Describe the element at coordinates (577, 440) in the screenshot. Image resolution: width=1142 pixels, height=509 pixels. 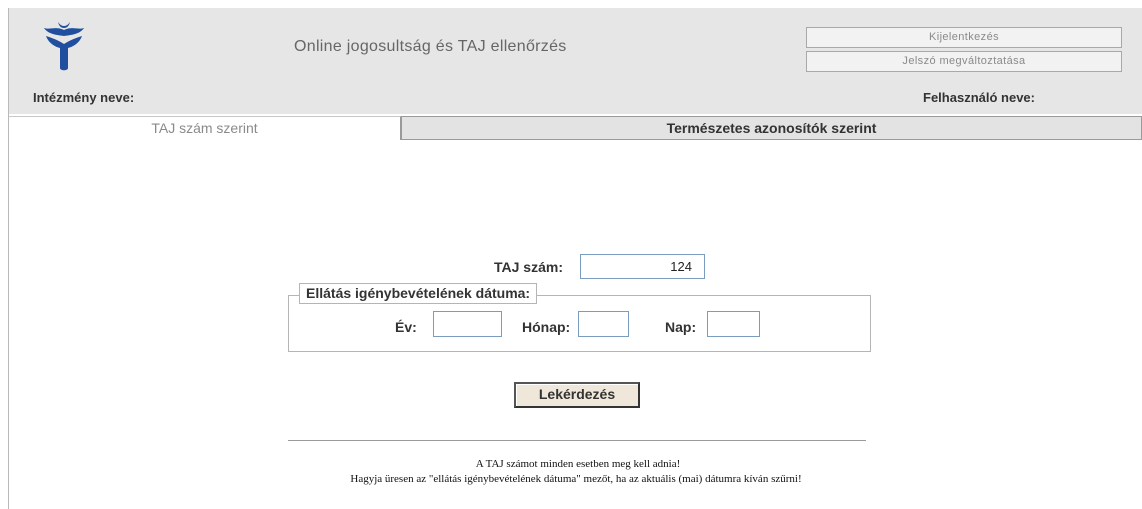
I see `divider` at that location.